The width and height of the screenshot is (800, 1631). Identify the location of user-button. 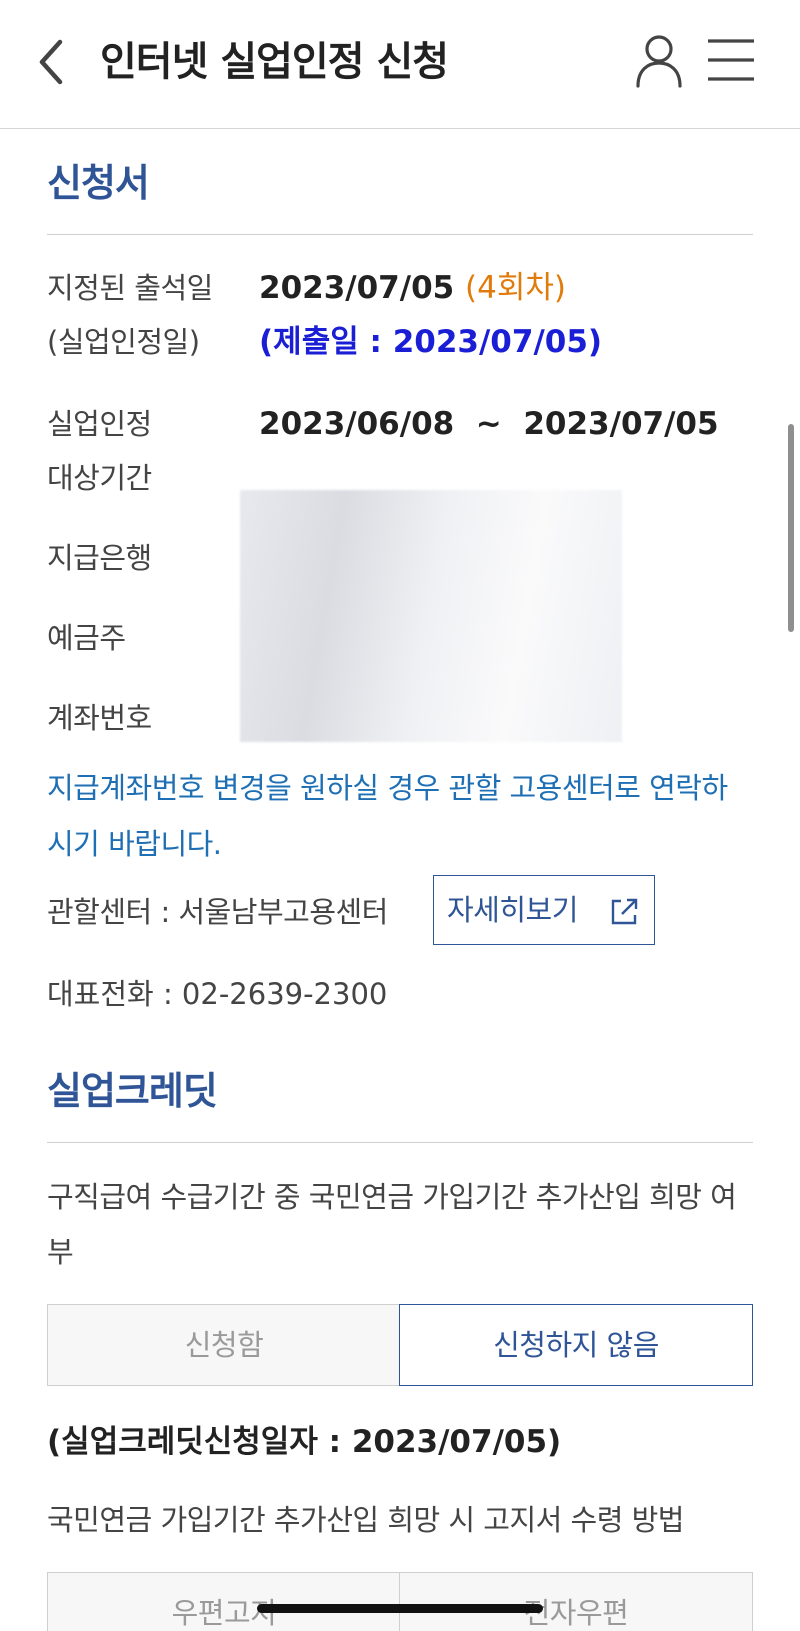
(659, 60).